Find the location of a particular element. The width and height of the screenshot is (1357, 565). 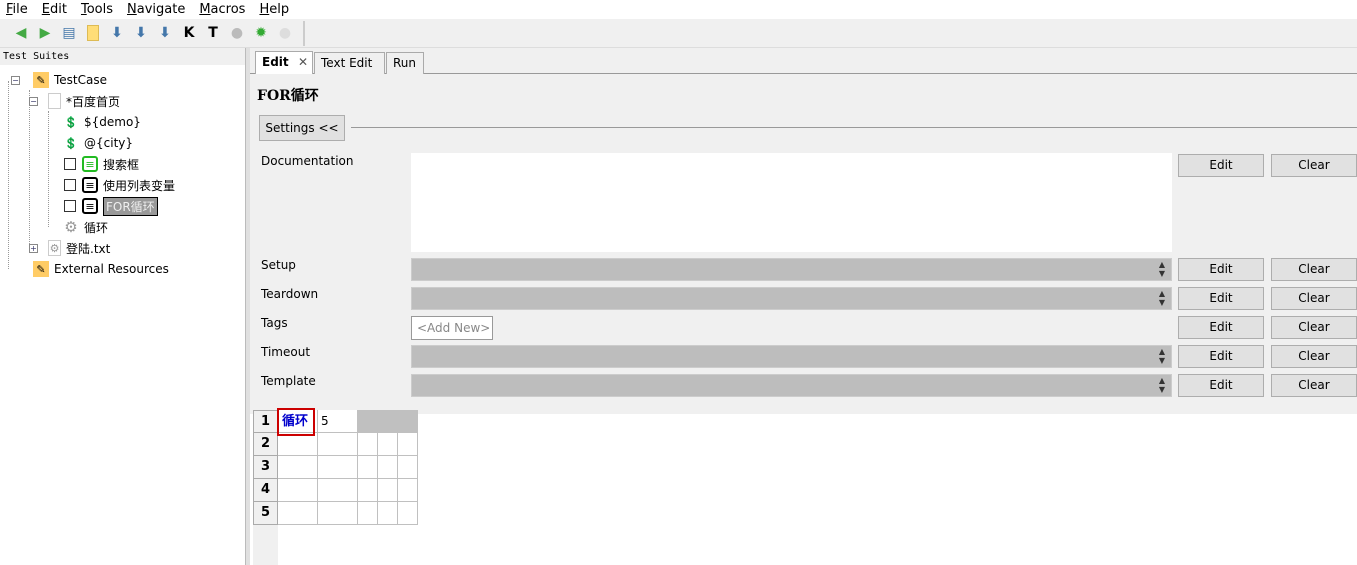

row-header: 2 is located at coordinates (265, 444).